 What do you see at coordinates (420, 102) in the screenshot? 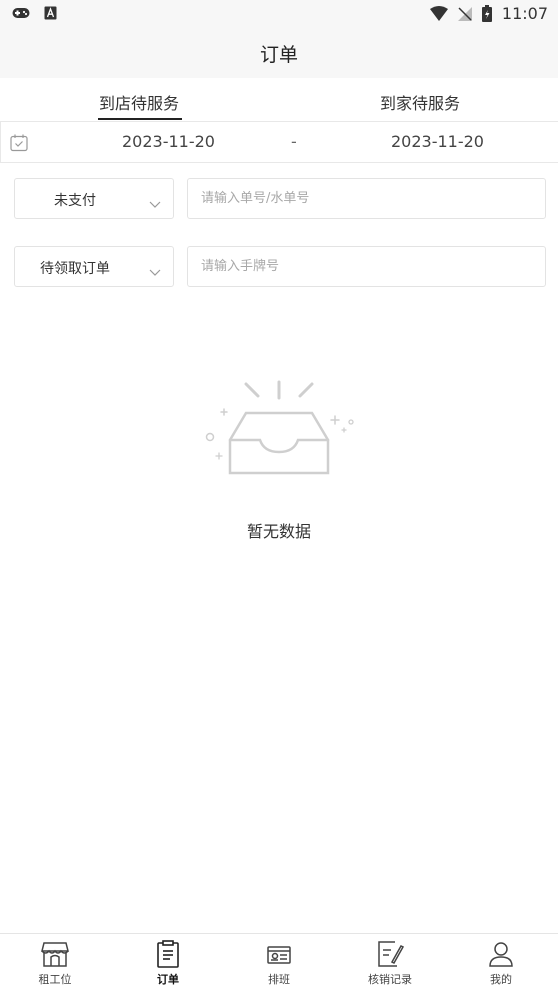
I see `tab-at-home: 到家待服务` at bounding box center [420, 102].